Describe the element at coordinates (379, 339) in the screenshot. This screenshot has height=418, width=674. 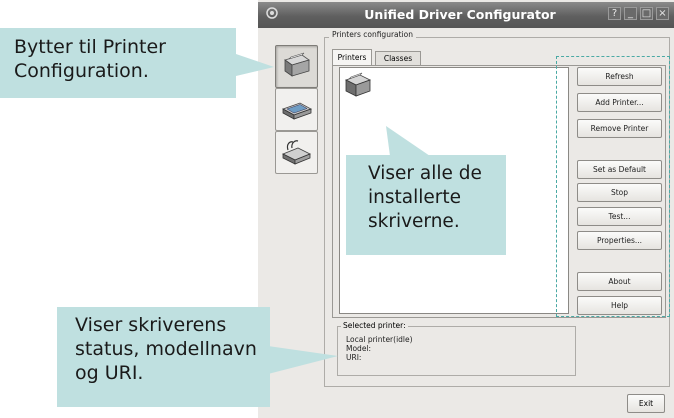
I see `printer-status-text: Local printer(idle)` at that location.